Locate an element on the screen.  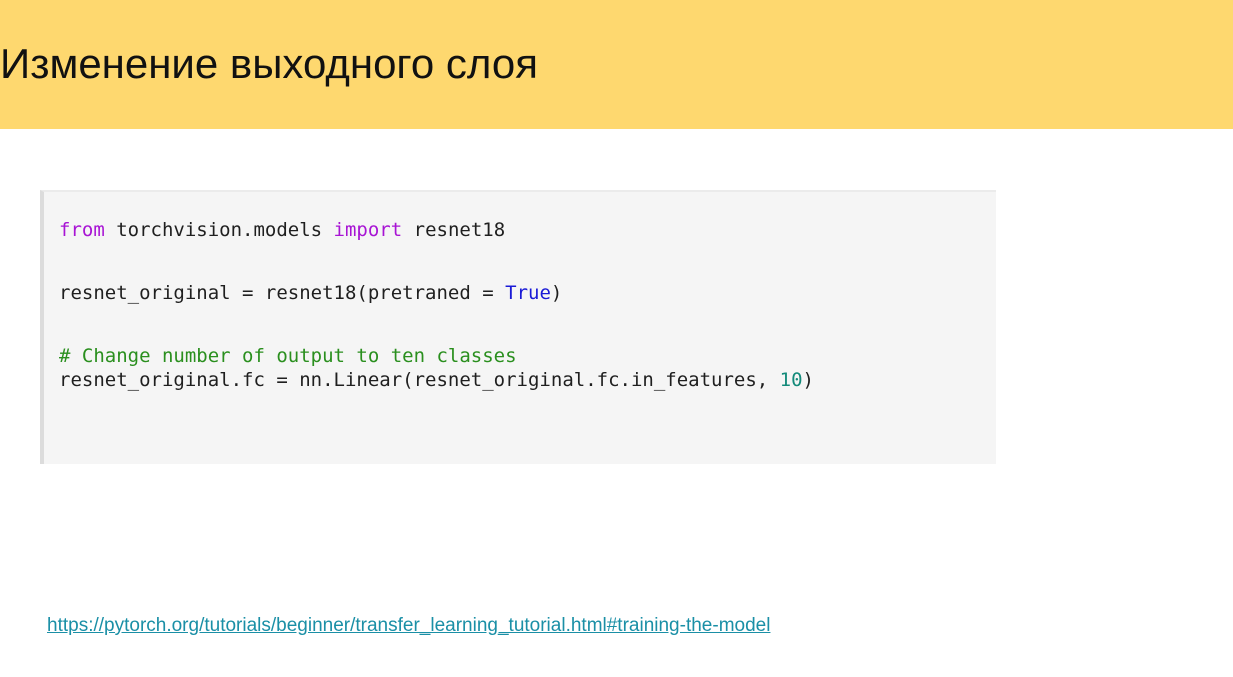
code-text: resnet_original = resnet18(pretraned = is located at coordinates (282, 293).